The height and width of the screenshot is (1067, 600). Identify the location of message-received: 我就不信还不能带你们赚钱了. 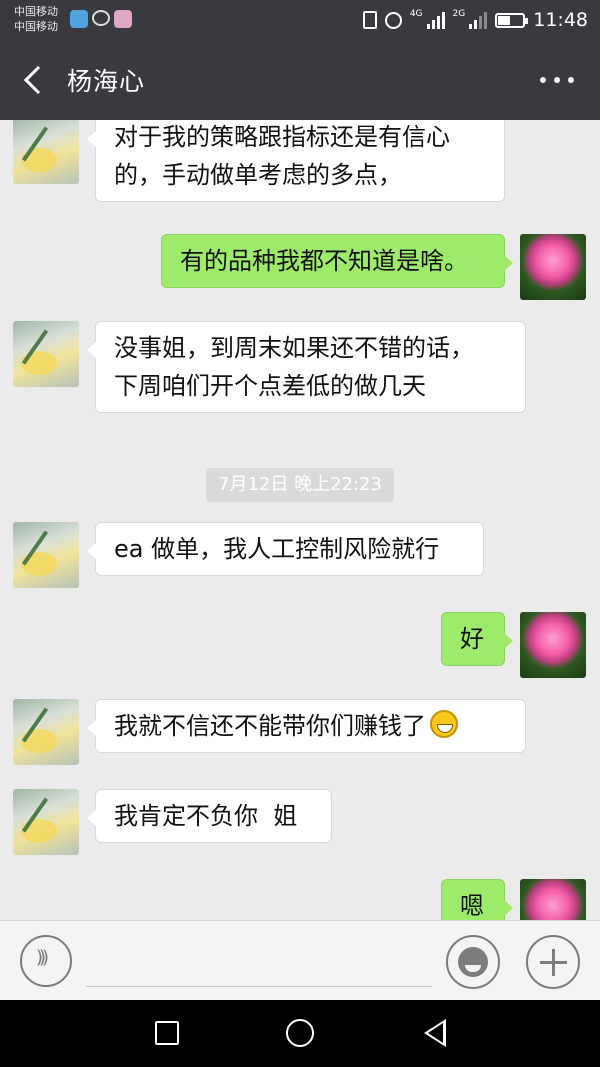
(306, 726).